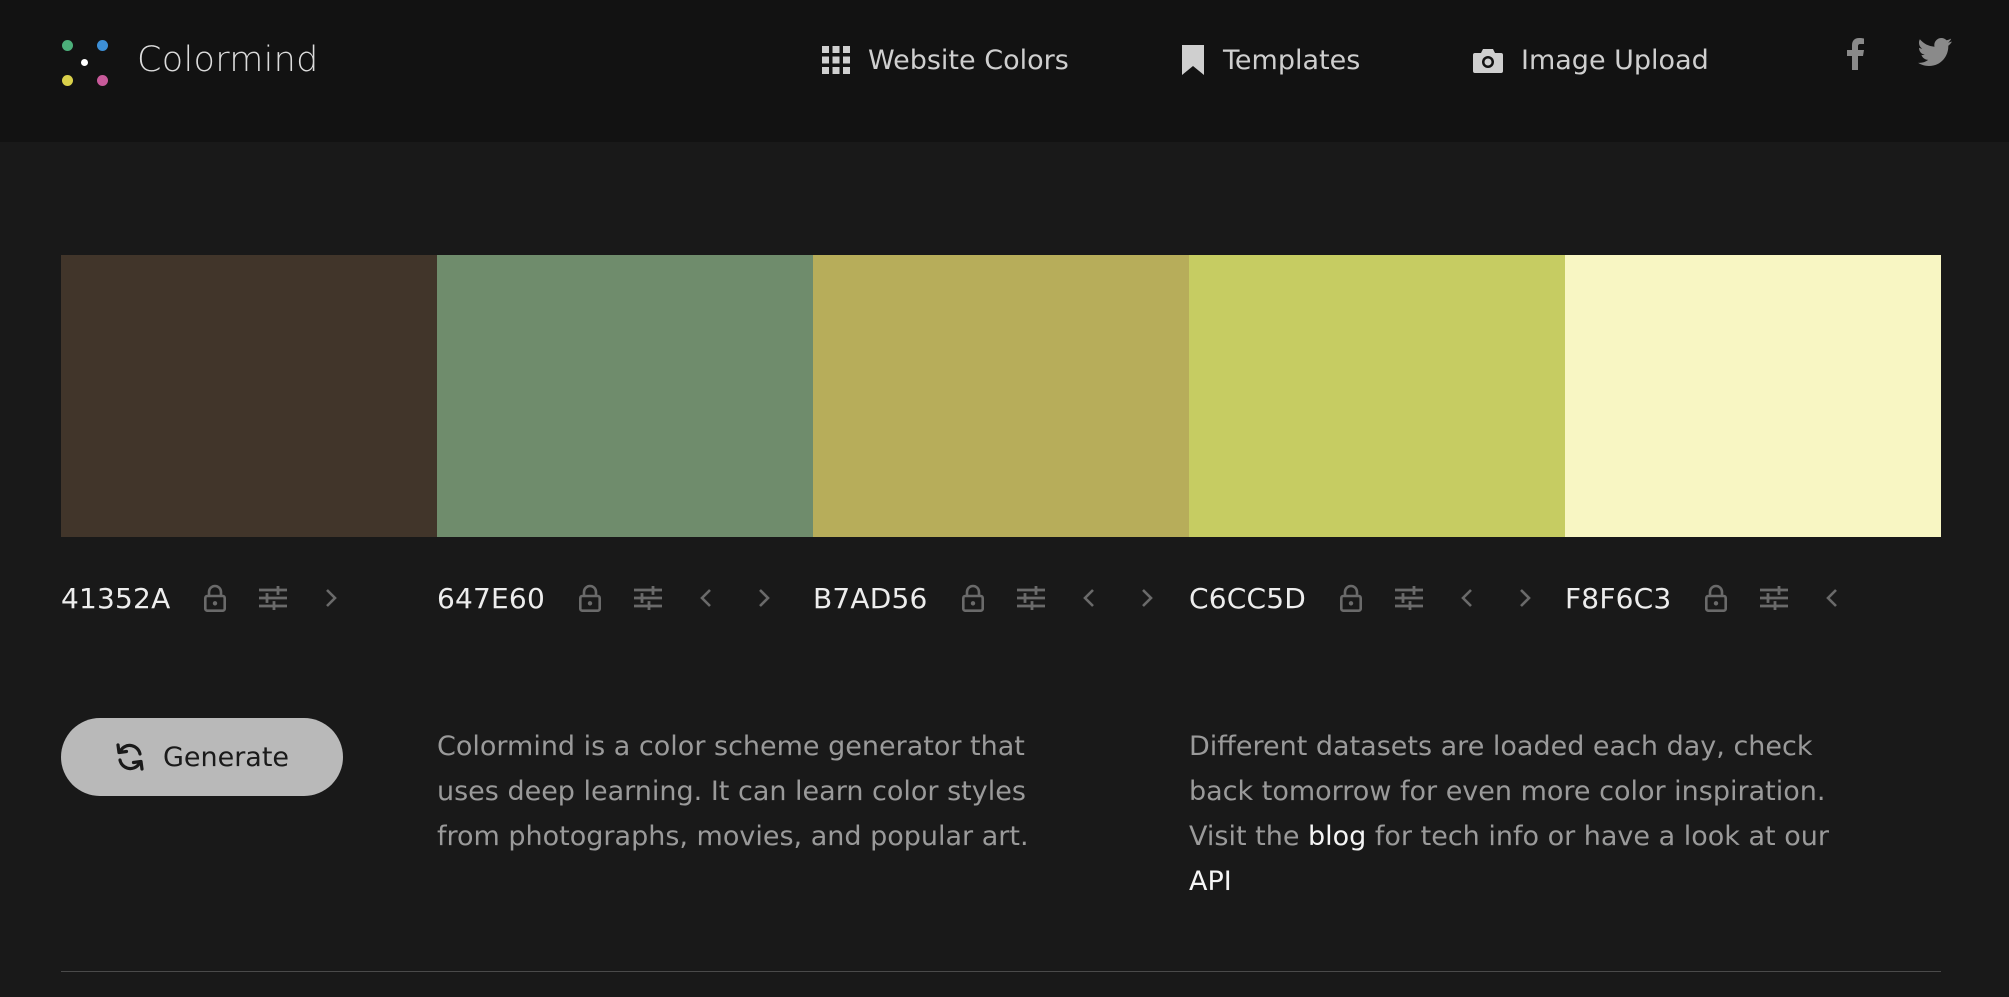  I want to click on bookmark-icon, so click(1193, 60).